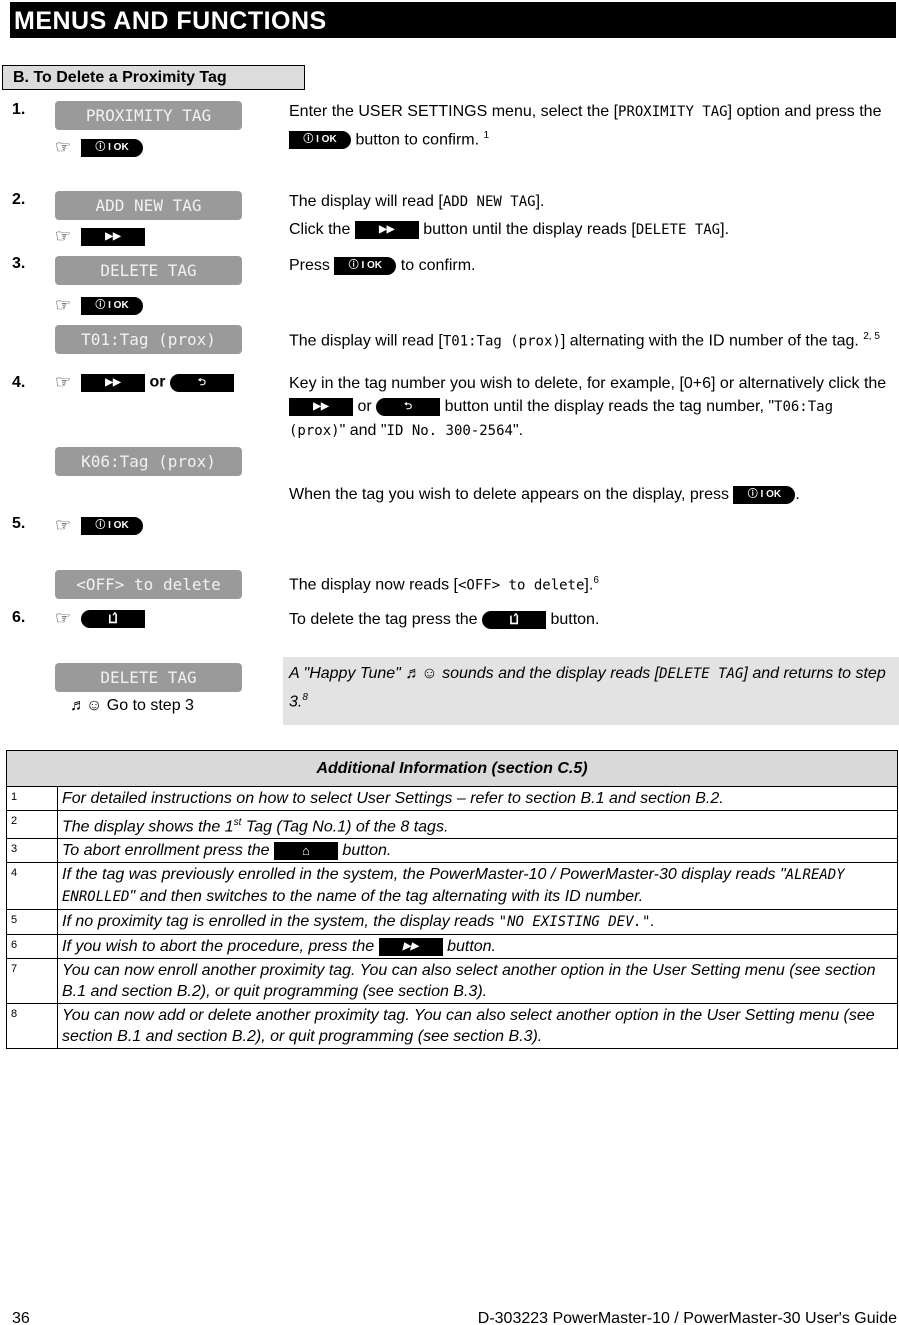  Describe the element at coordinates (19, 109) in the screenshot. I see `step-number: 1.` at that location.